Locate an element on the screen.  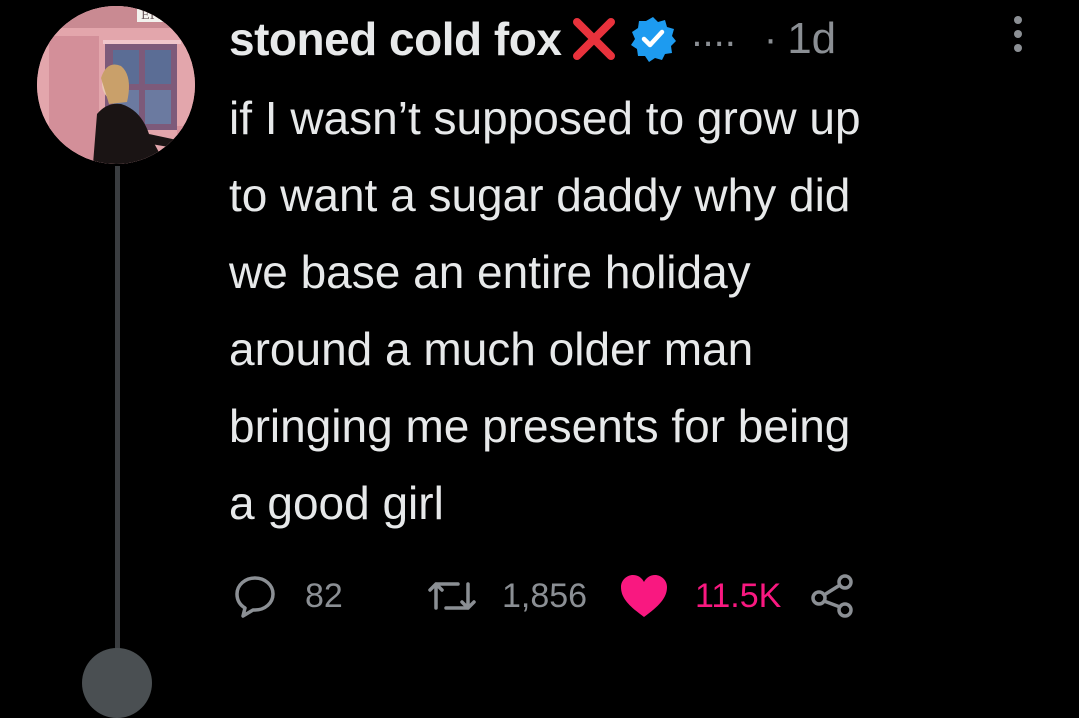
heart-icon is located at coordinates (644, 596).